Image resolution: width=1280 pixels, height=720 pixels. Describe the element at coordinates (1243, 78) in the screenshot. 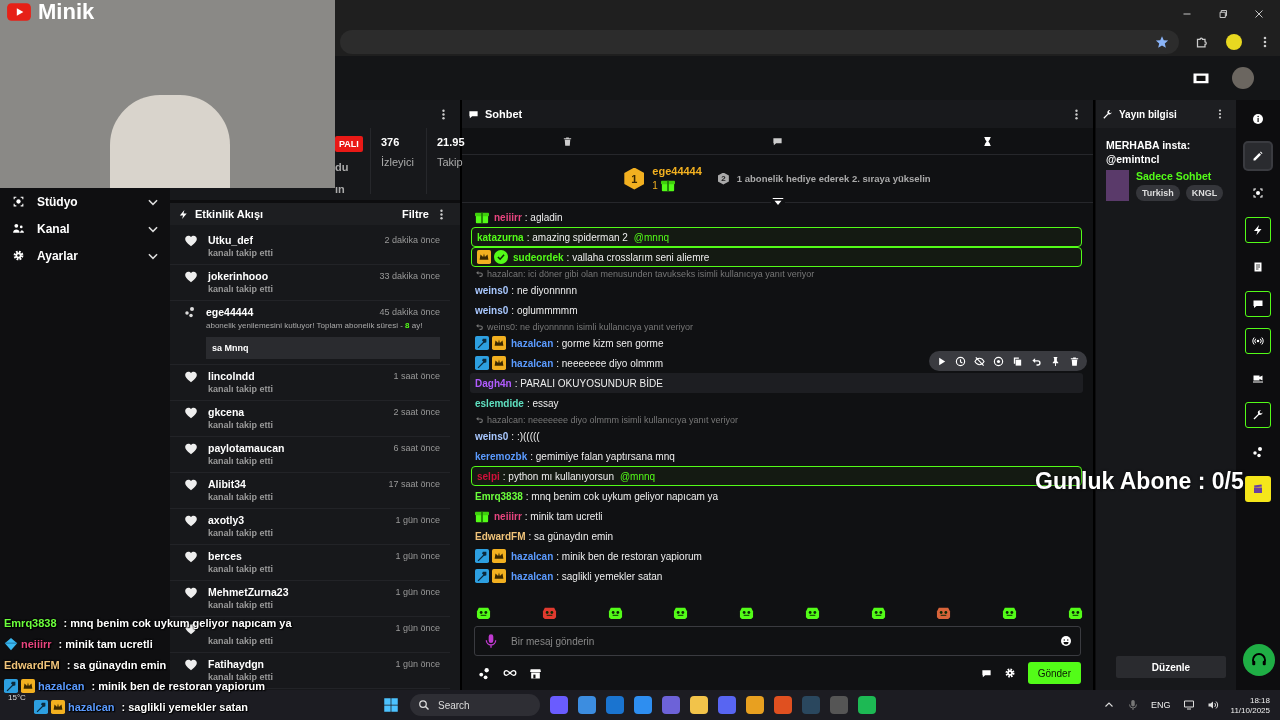

I see `avatar` at that location.